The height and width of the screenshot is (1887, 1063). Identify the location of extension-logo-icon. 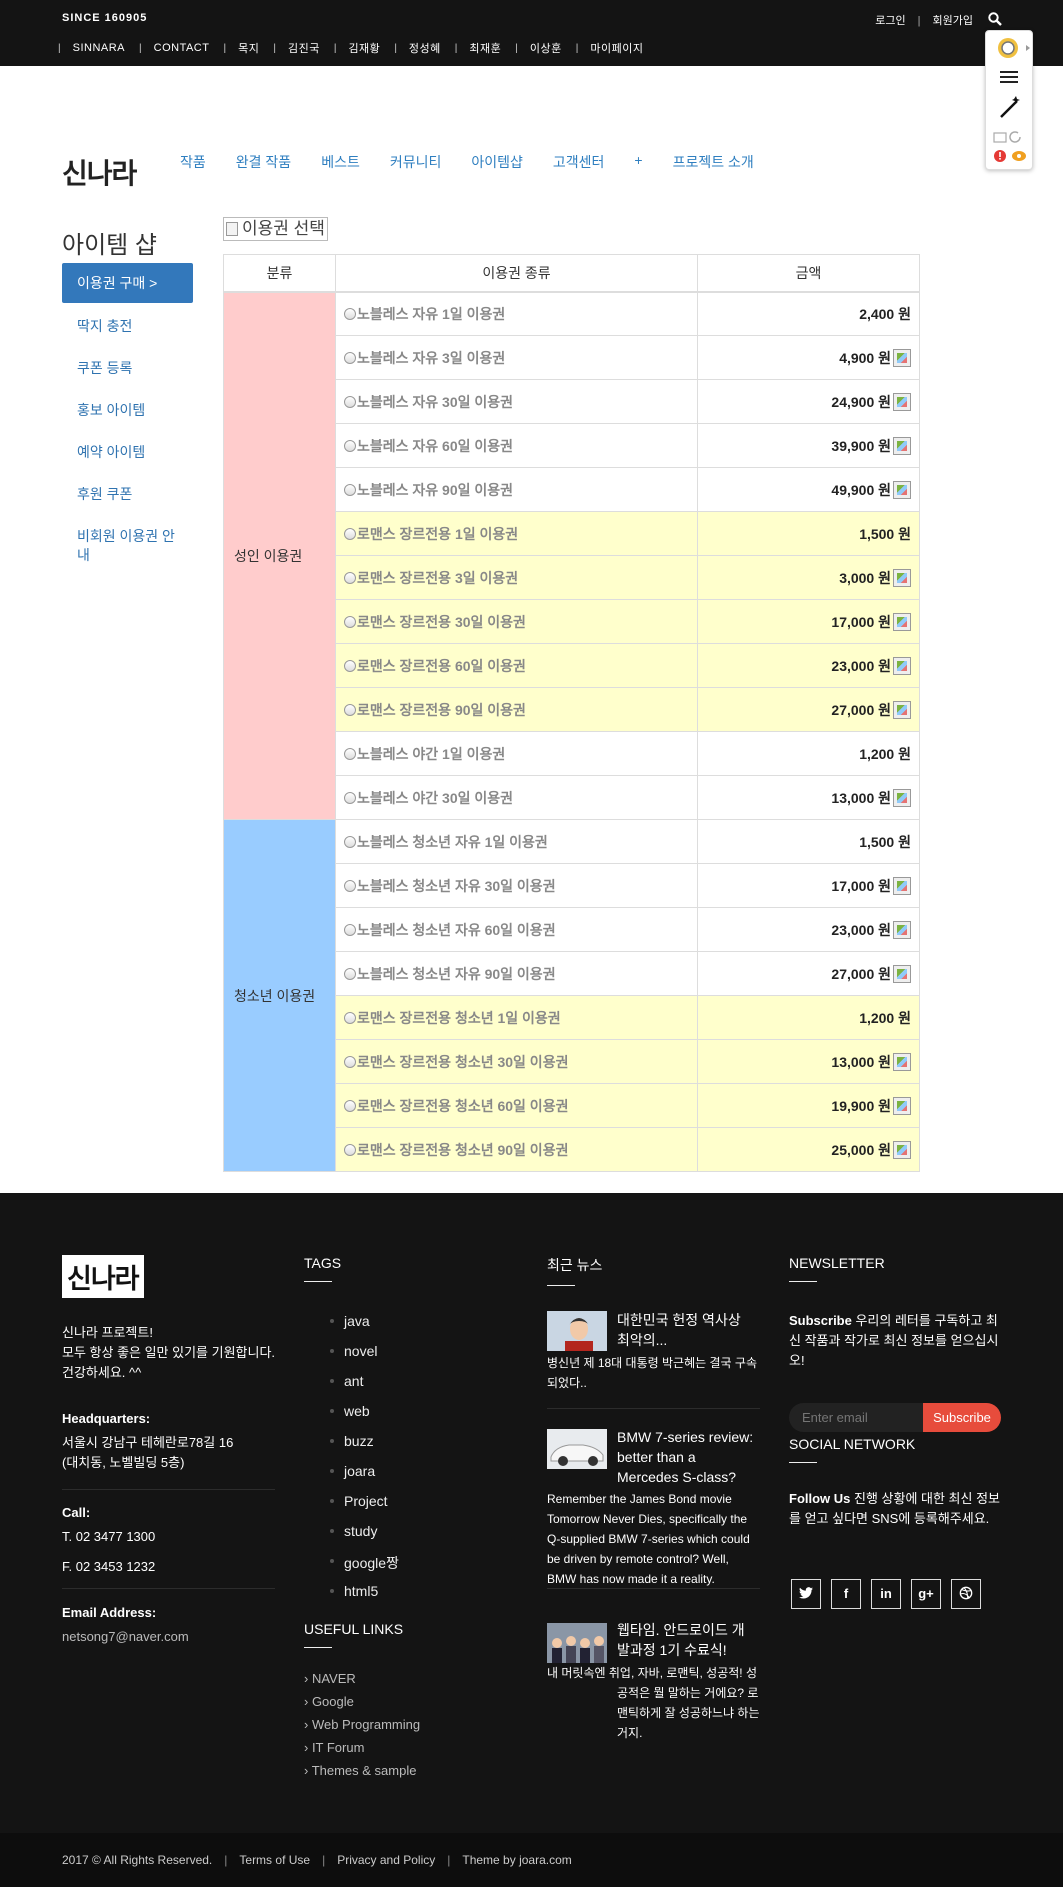
(1014, 48).